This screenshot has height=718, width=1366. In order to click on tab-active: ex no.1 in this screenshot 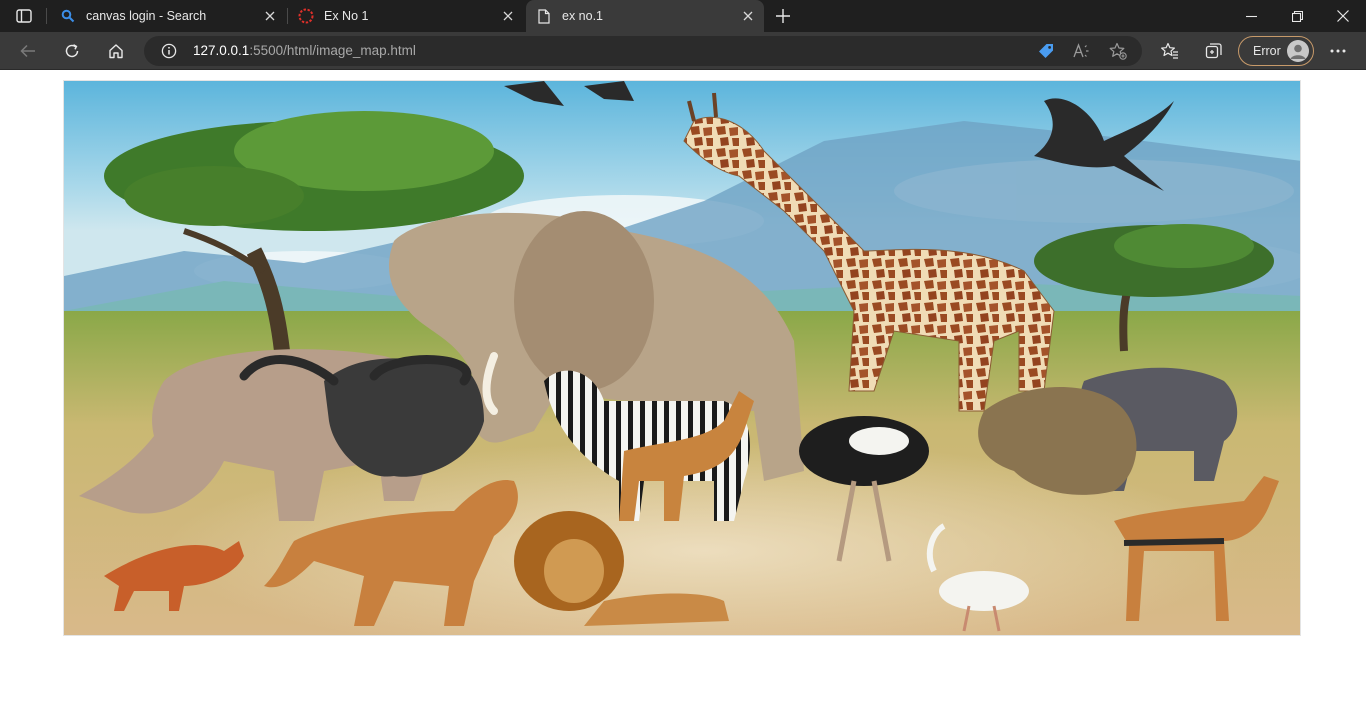, I will do `click(645, 16)`.